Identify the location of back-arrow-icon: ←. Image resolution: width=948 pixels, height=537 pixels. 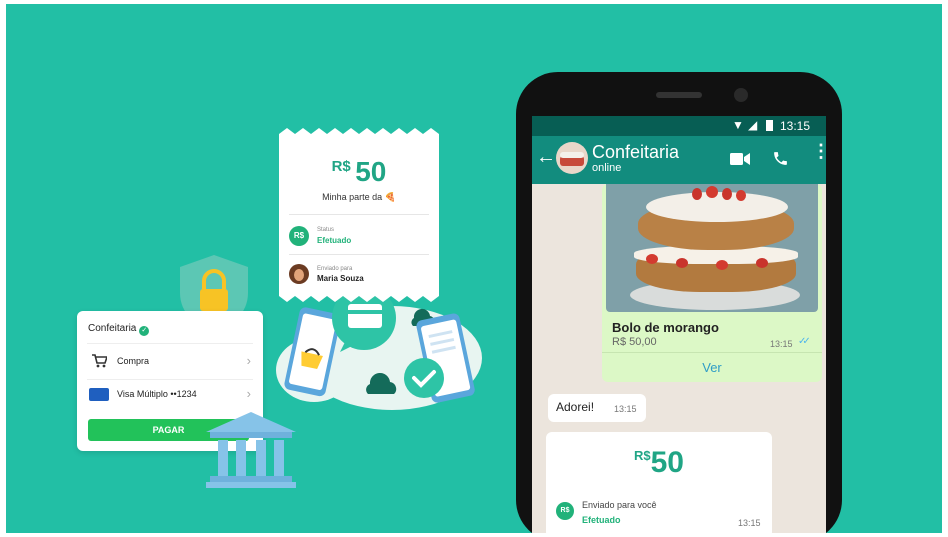
(546, 157).